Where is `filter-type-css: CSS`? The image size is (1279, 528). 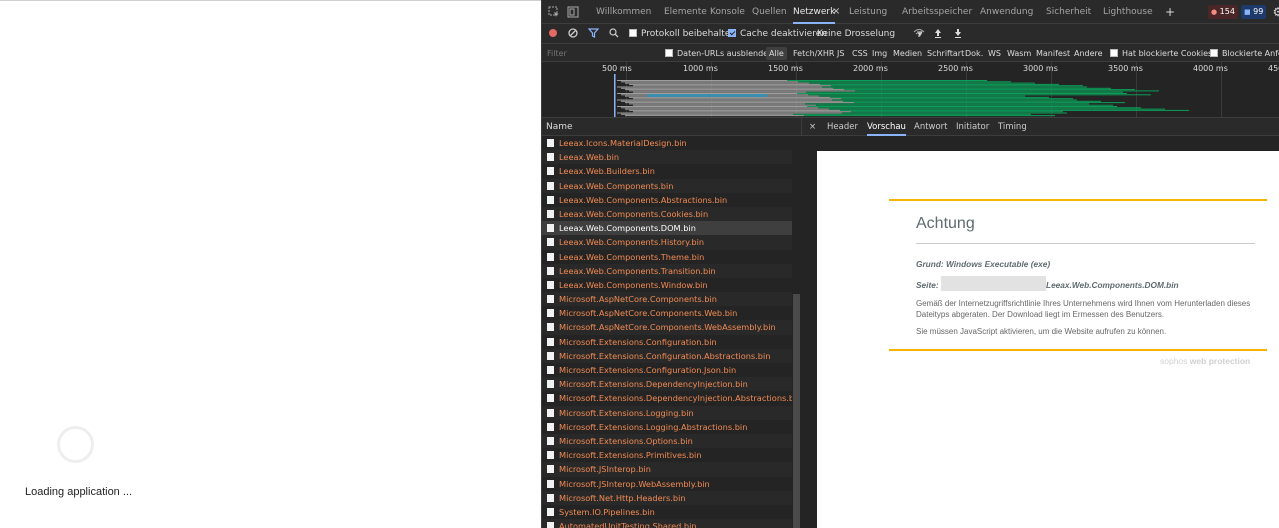
filter-type-css: CSS is located at coordinates (860, 53).